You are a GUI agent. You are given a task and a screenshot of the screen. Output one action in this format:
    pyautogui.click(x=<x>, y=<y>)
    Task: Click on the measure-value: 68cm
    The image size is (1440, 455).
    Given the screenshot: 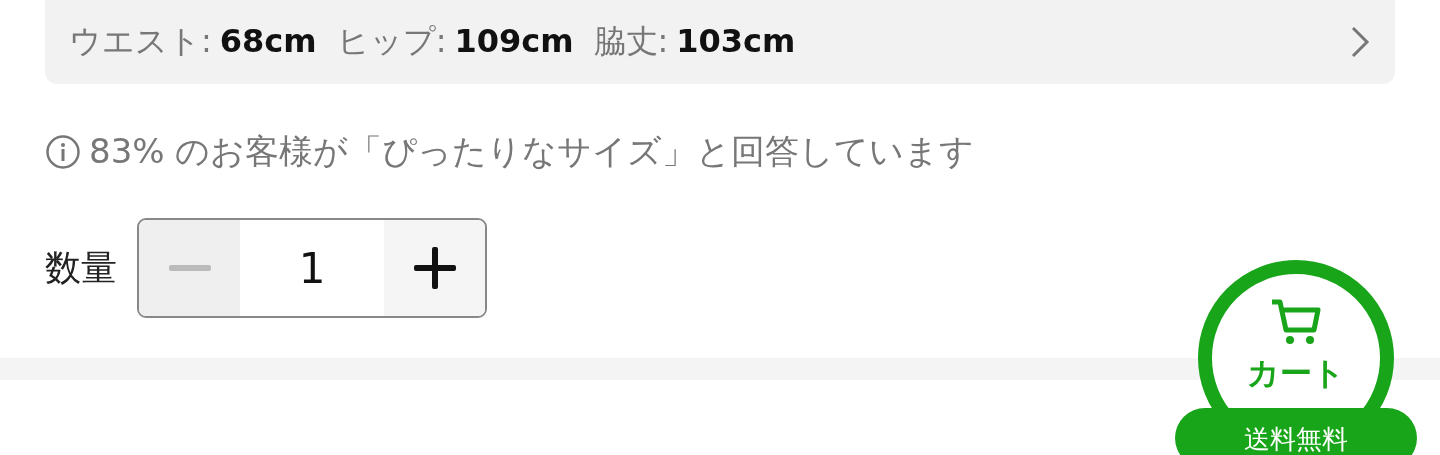 What is the action you would take?
    pyautogui.click(x=268, y=41)
    